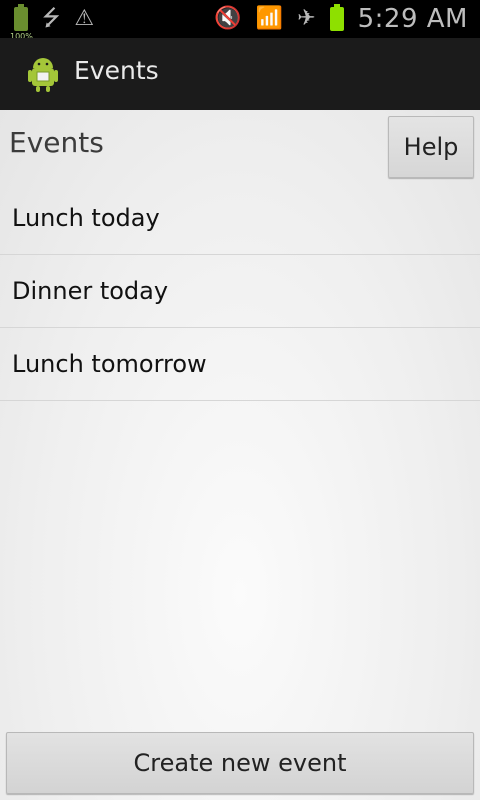  I want to click on action-bar: Events, so click(240, 75).